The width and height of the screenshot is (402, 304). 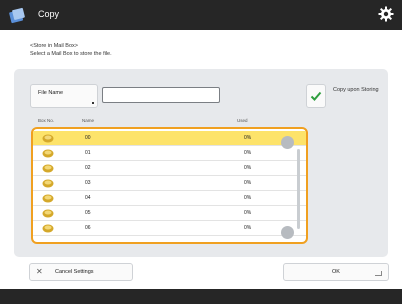 I want to click on box-number: 00, so click(x=88, y=138).